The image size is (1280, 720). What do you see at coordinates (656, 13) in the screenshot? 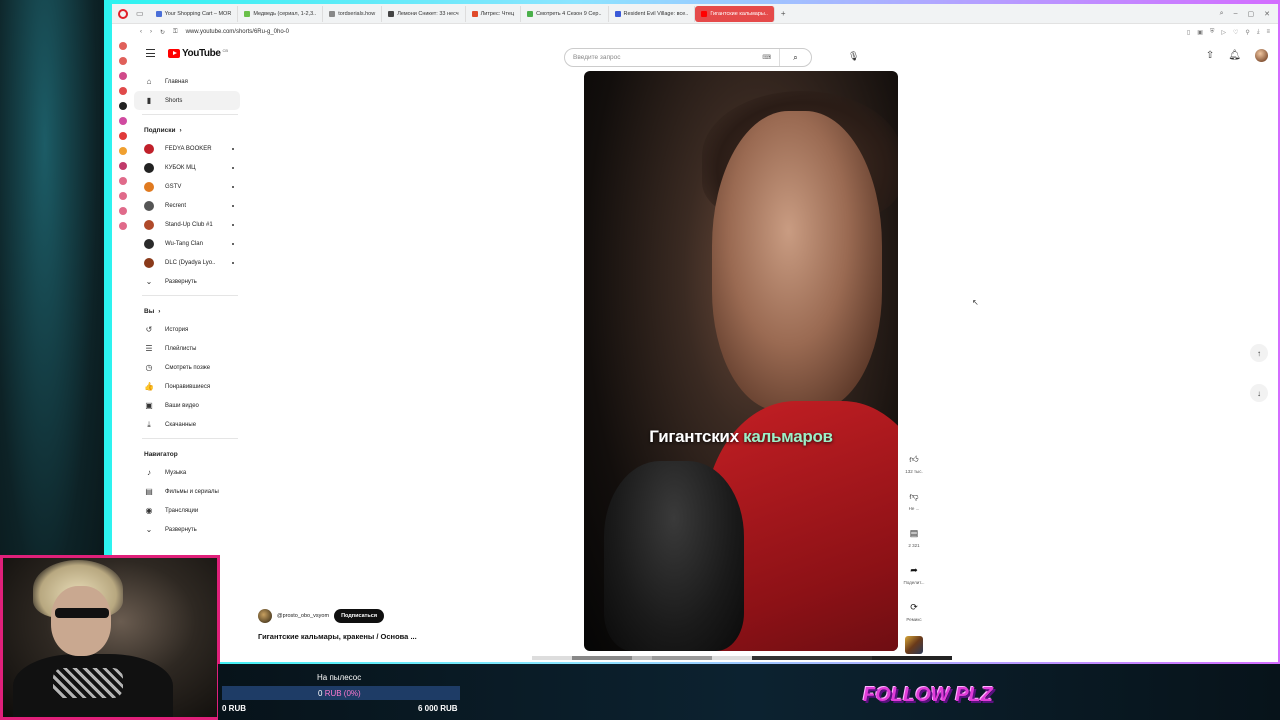
I see `tab-label: Resident Evil Village: все..` at bounding box center [656, 13].